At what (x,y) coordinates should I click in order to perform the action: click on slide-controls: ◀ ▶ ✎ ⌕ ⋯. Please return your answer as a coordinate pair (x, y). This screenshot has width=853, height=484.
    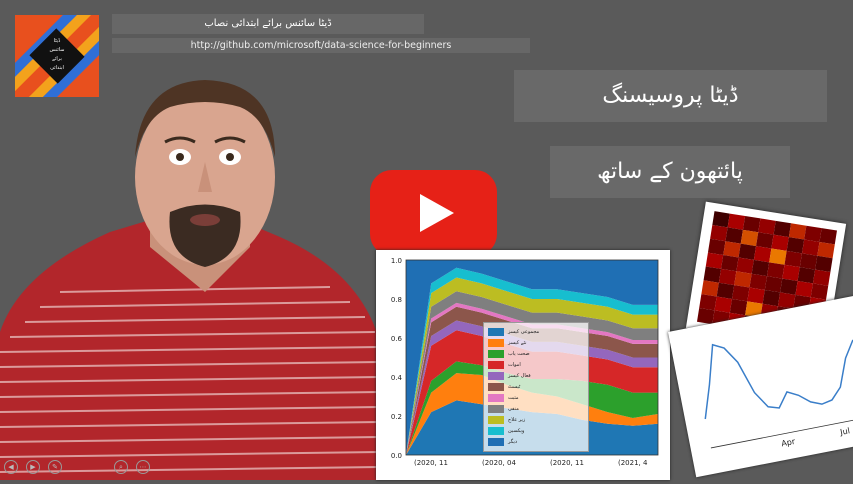
    Looking at the image, I should click on (79, 468).